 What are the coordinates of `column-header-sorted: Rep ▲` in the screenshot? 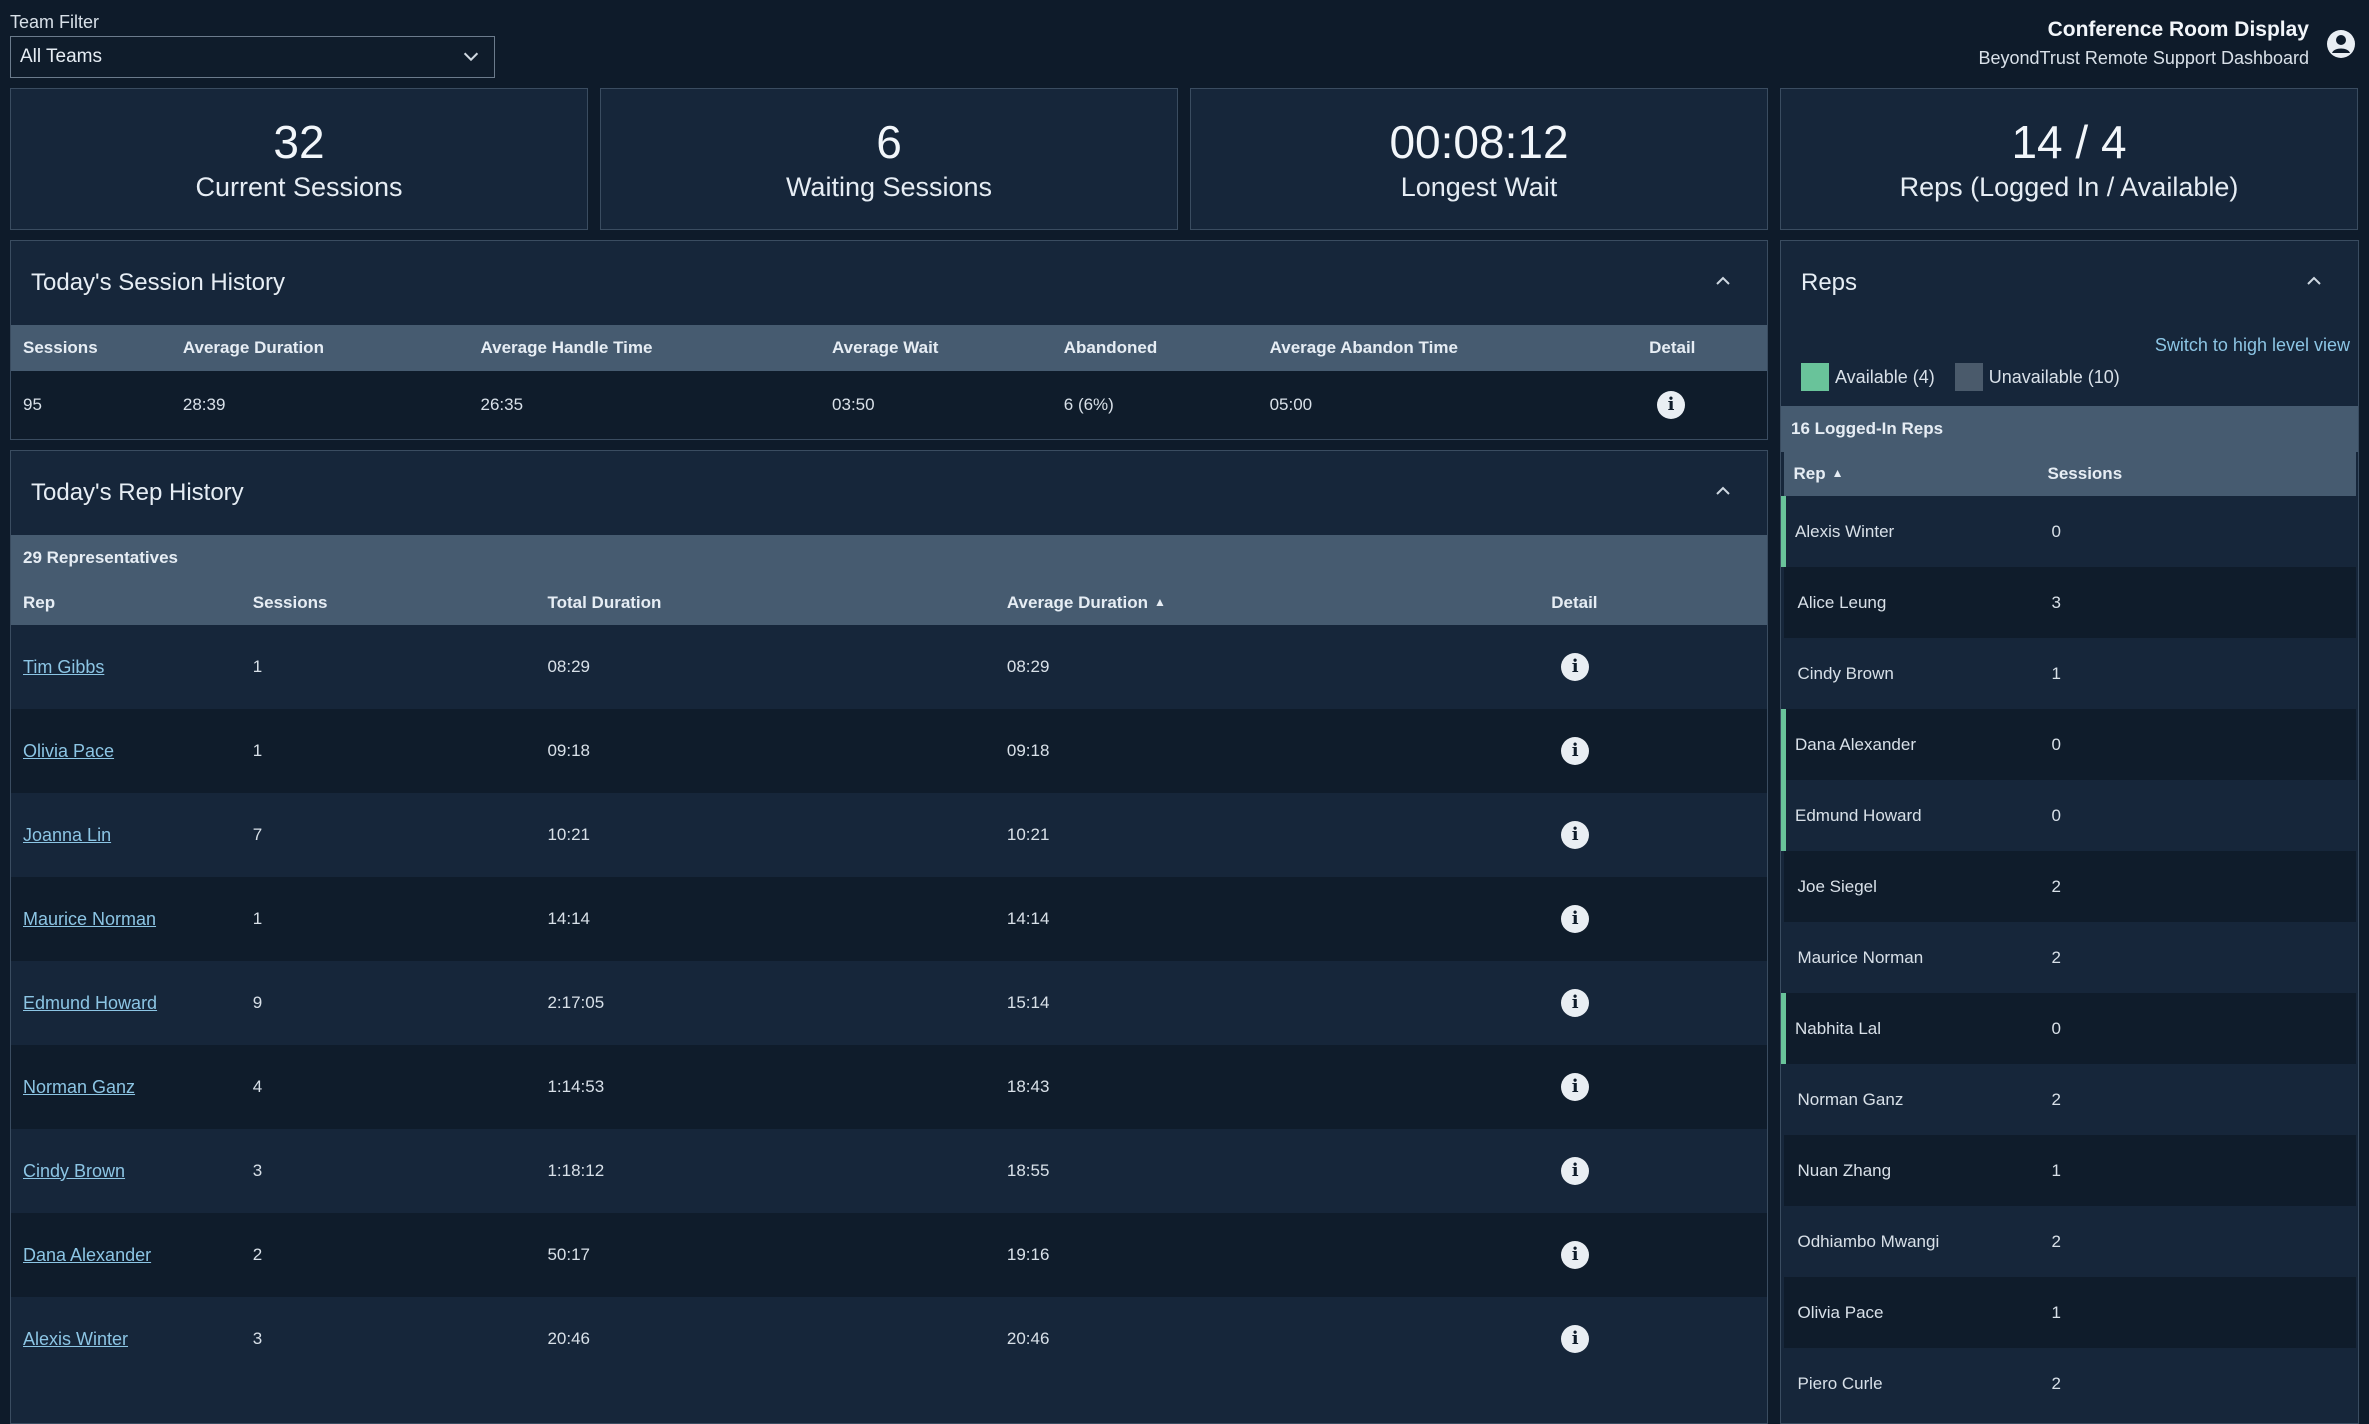 It's located at (1911, 474).